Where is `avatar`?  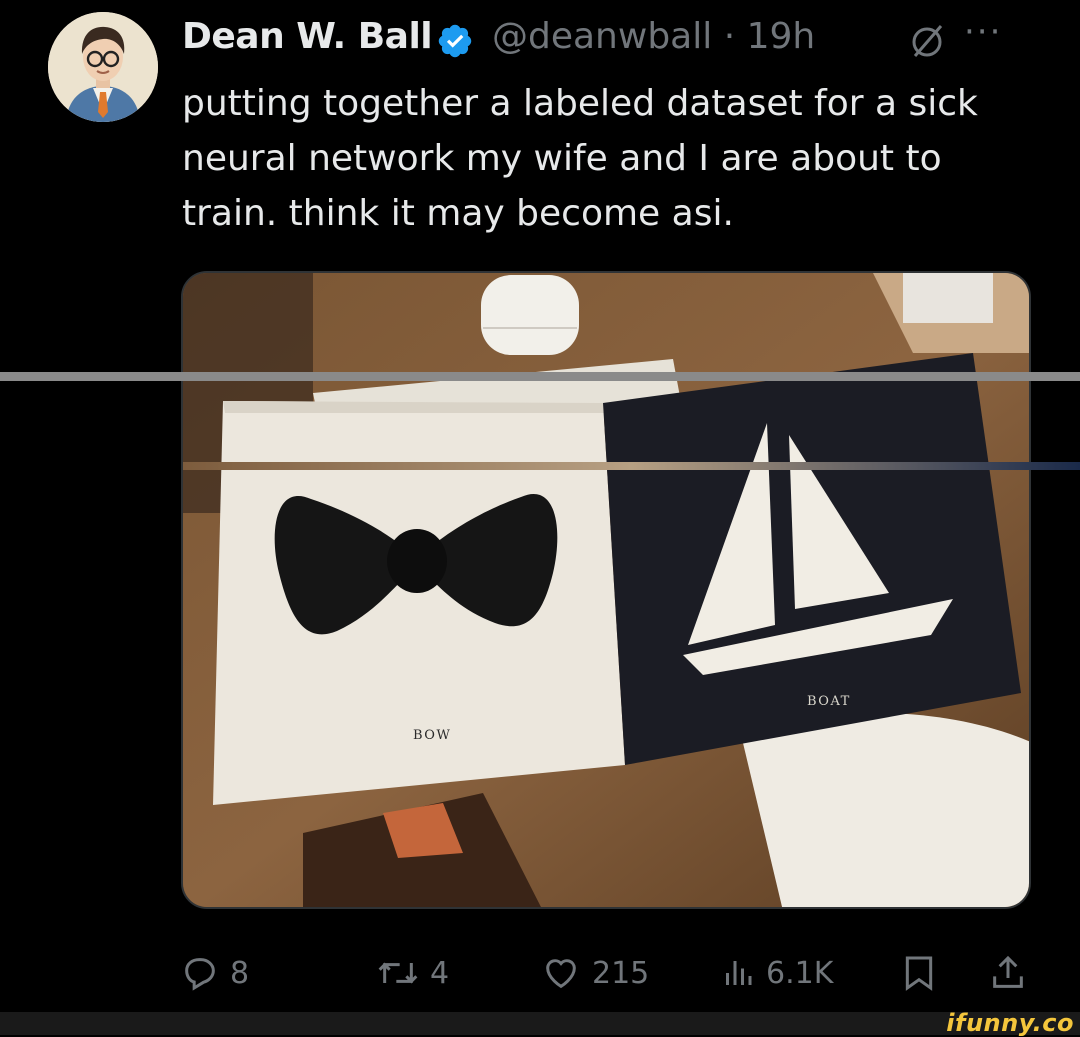
avatar is located at coordinates (103, 67).